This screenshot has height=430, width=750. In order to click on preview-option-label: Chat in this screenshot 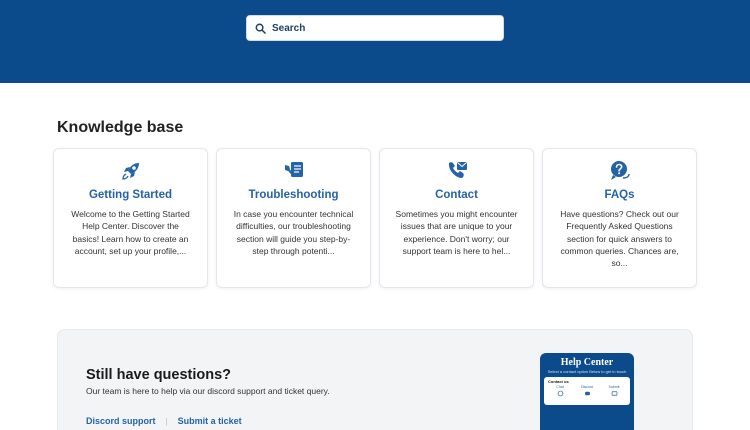, I will do `click(560, 387)`.